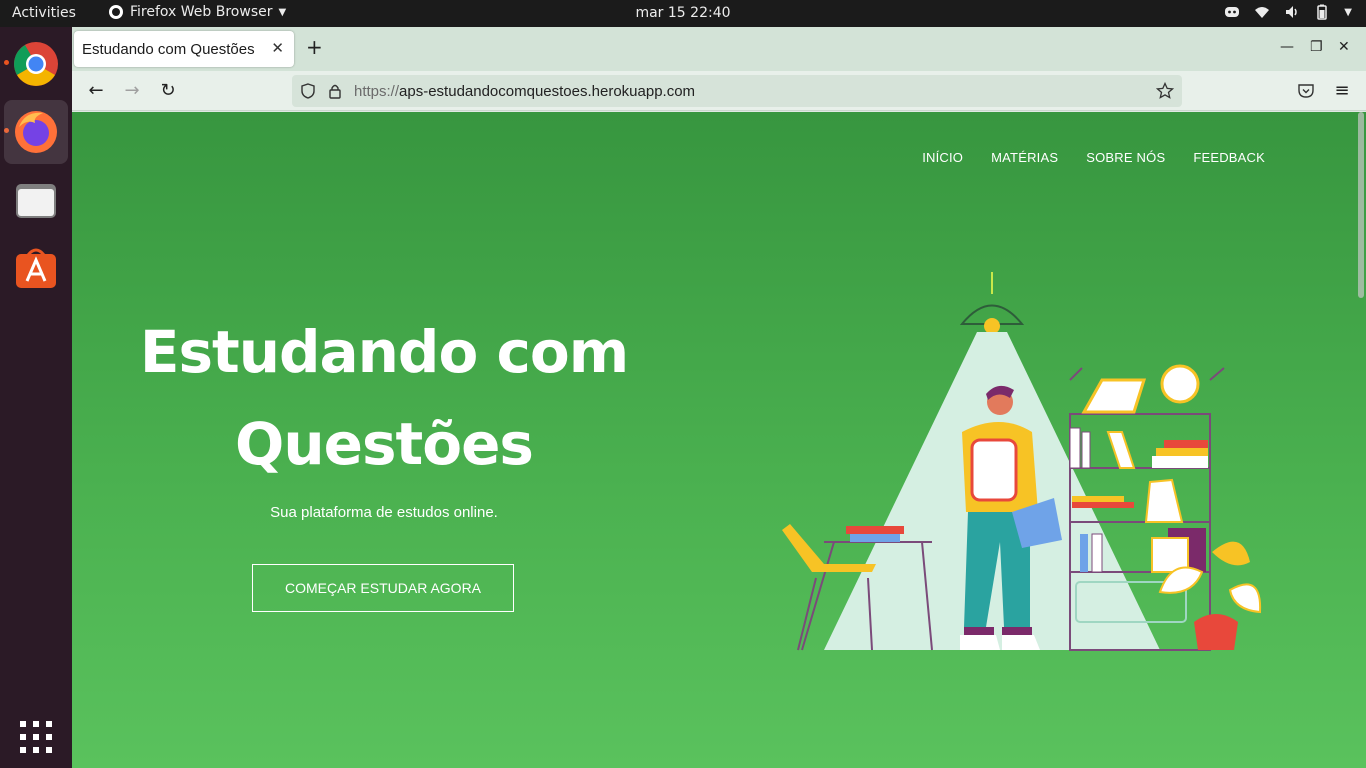 The width and height of the screenshot is (1366, 768). Describe the element at coordinates (1287, 47) in the screenshot. I see `minimize-icon: —` at that location.